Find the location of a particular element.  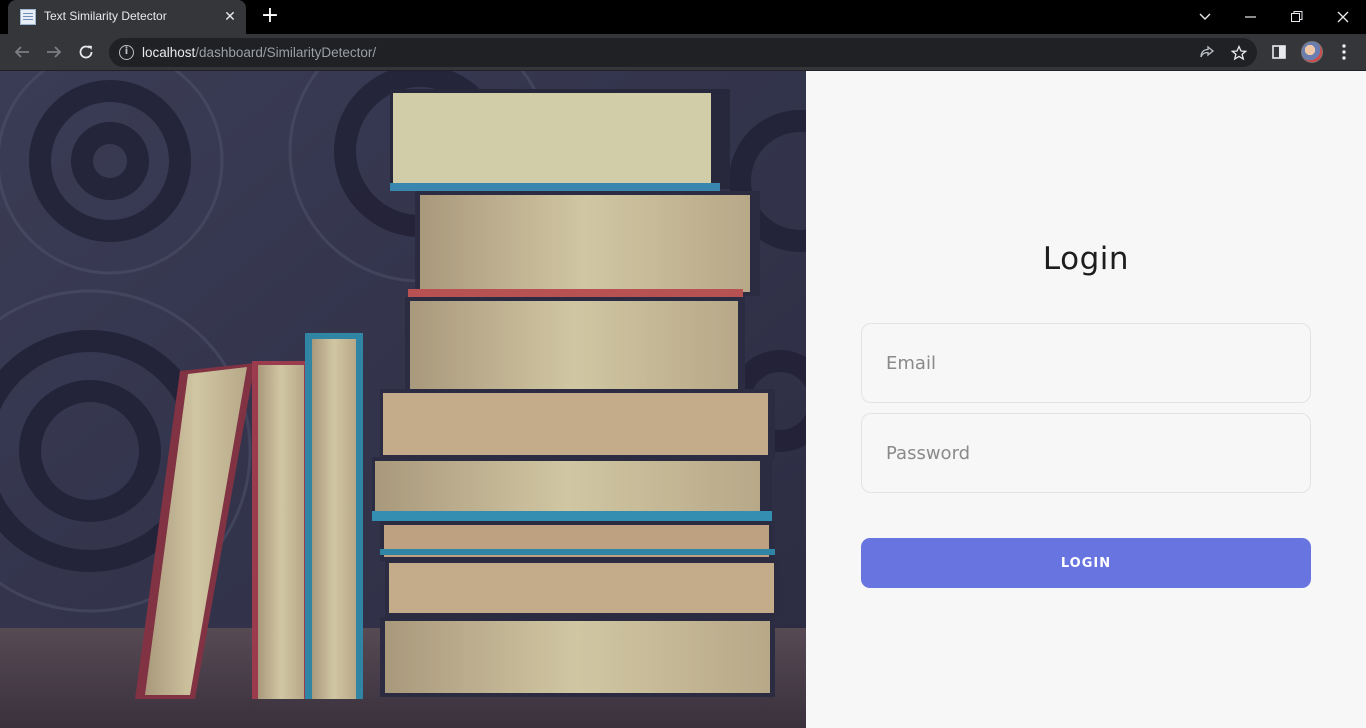

tab-strip: Text Similarity Detector ✕ + is located at coordinates (683, 17).